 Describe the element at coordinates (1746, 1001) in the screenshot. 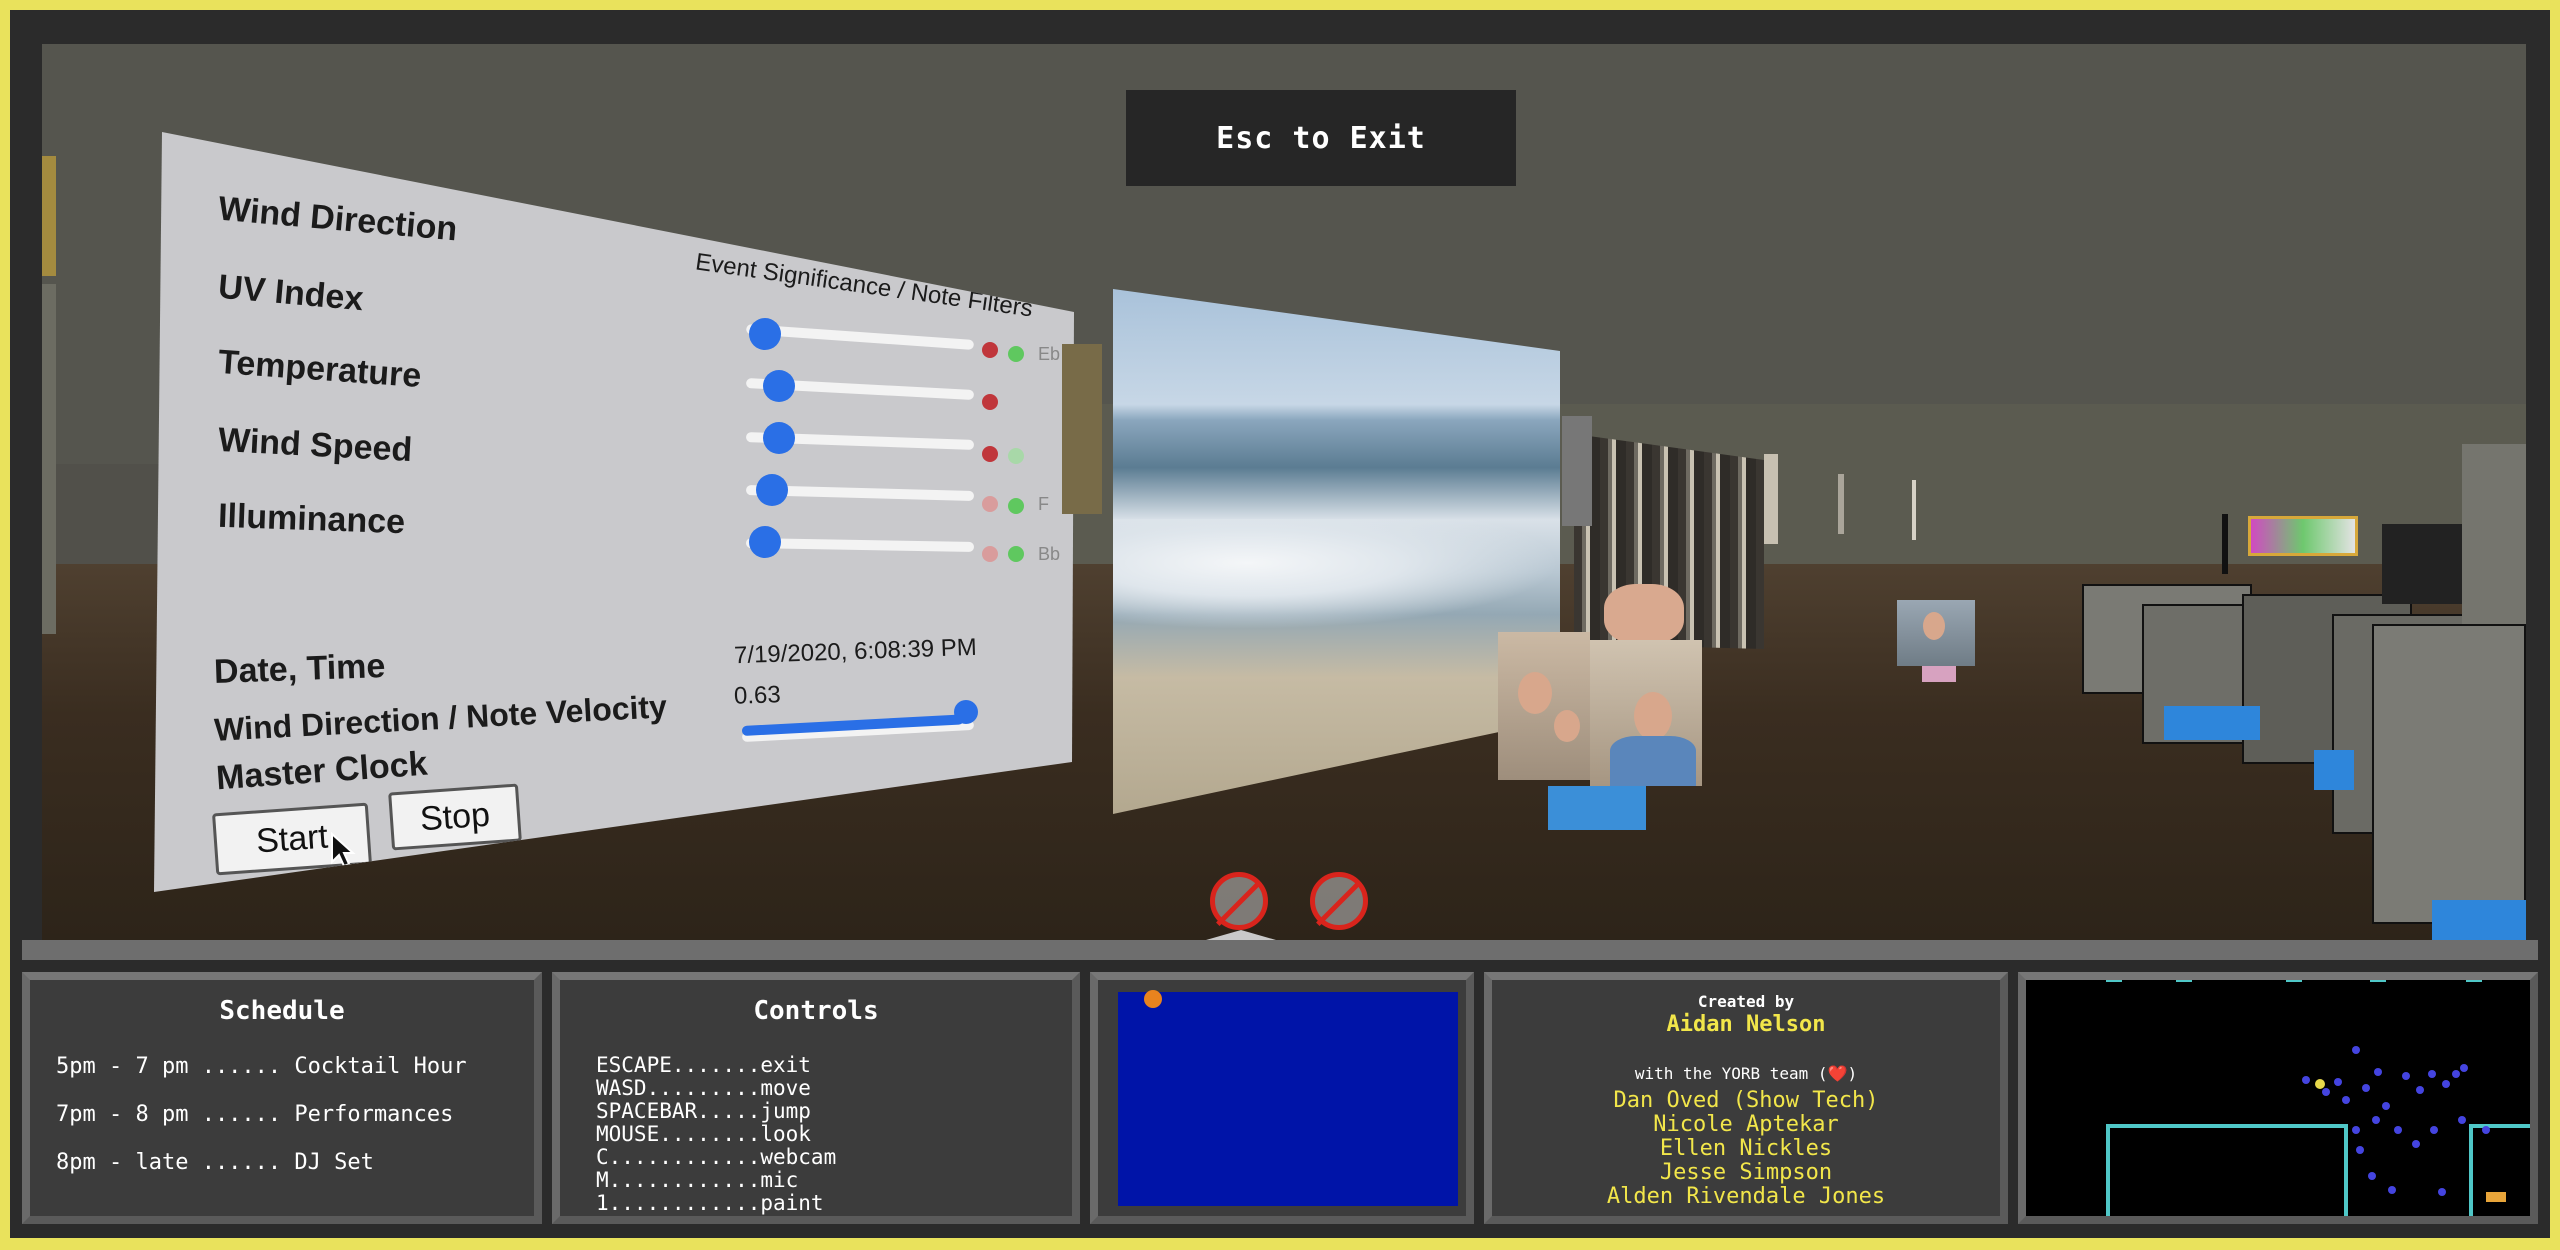

I see `created-by-label: Created by` at that location.